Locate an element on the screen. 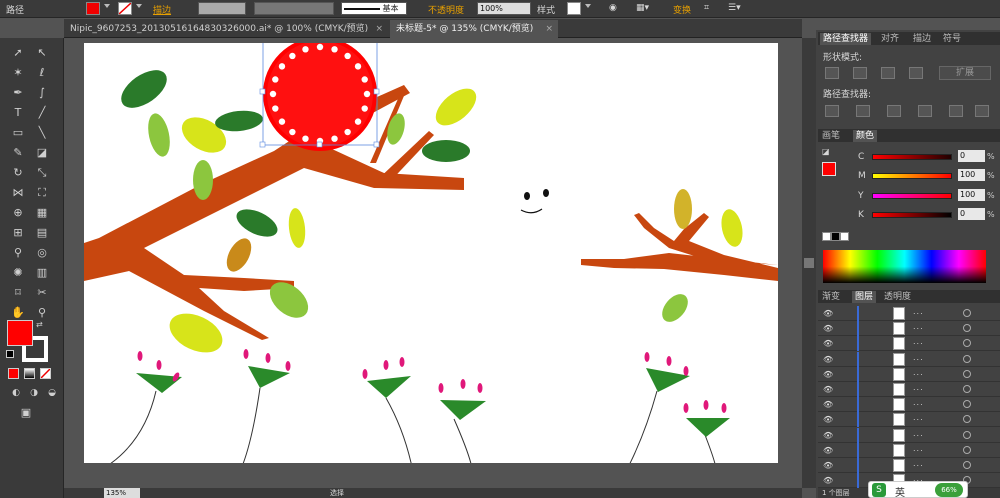 This screenshot has height=498, width=1000. gradient-tool-icon: ▤ is located at coordinates (42, 233).